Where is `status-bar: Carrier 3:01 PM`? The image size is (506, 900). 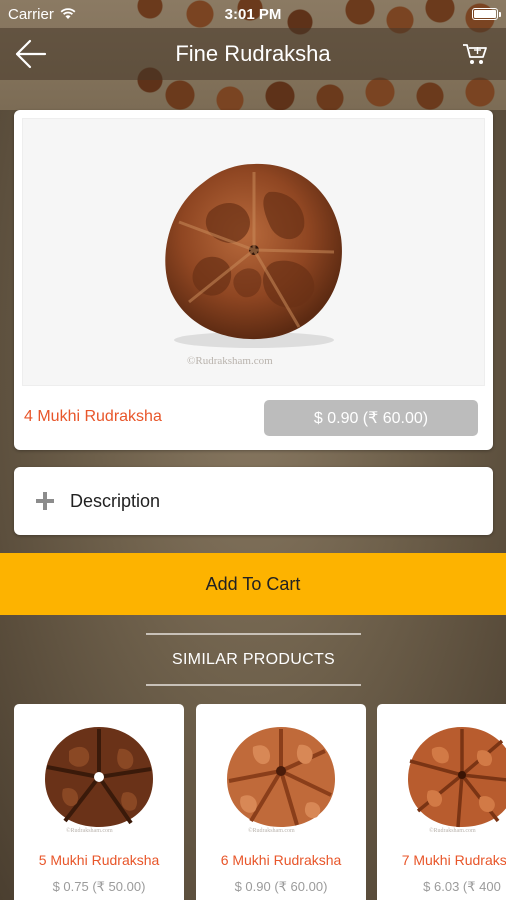
status-bar: Carrier 3:01 PM is located at coordinates (253, 14).